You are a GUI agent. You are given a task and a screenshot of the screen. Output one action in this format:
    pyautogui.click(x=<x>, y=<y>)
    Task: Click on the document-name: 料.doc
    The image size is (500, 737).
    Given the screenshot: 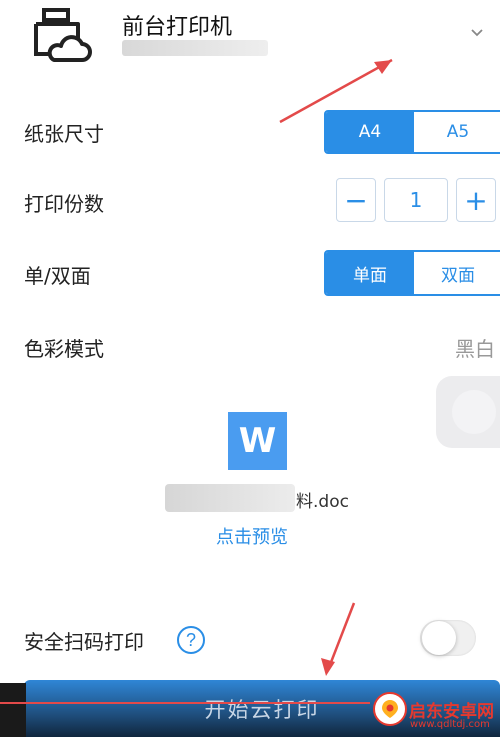 What is the action you would take?
    pyautogui.click(x=322, y=502)
    